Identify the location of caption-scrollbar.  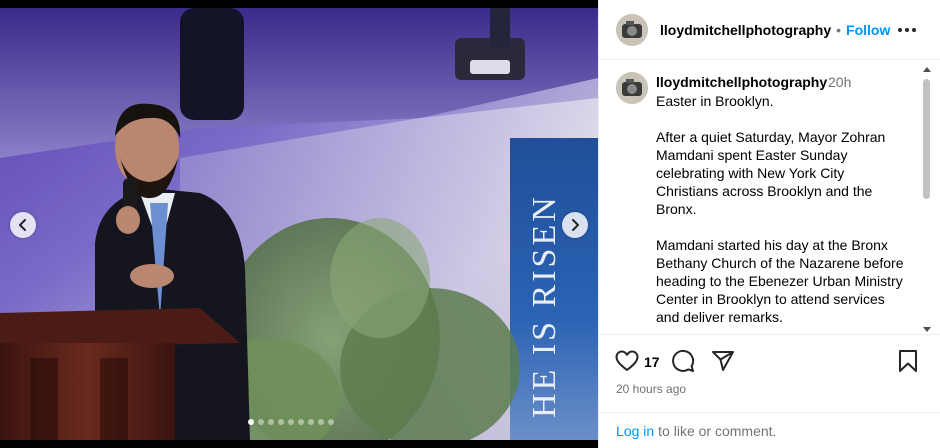
(926, 199).